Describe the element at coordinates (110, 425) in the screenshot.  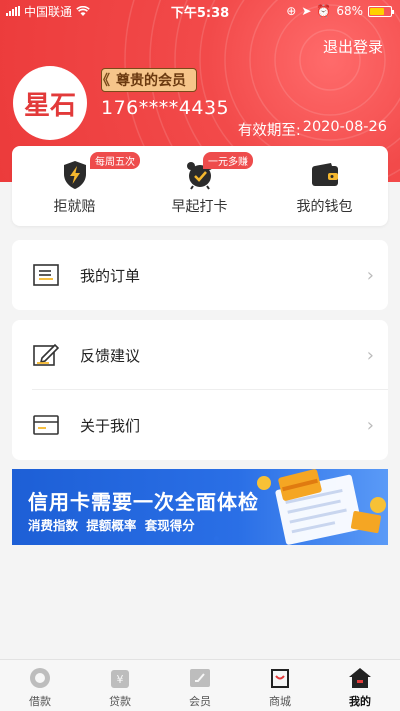
I see `menu-item-label: 关于我们` at that location.